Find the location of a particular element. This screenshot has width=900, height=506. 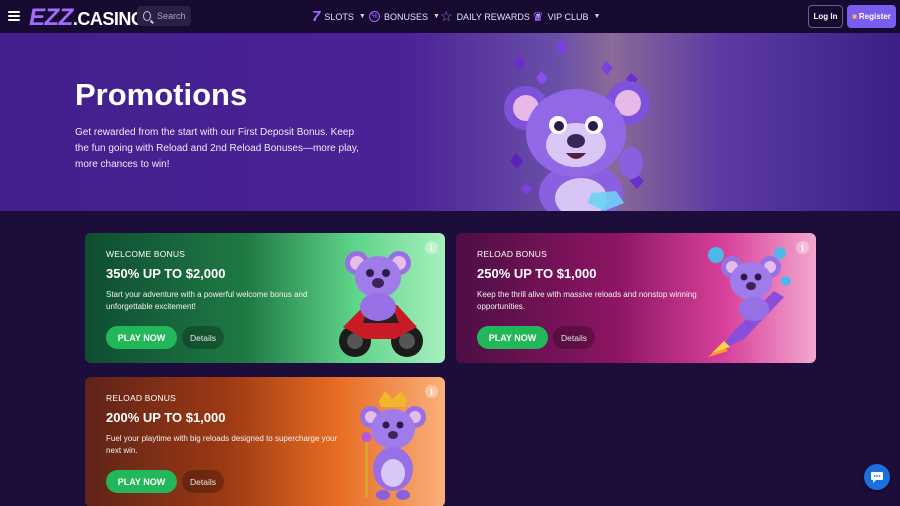

card-eyebrow: WELCOME BONUS is located at coordinates (146, 254).